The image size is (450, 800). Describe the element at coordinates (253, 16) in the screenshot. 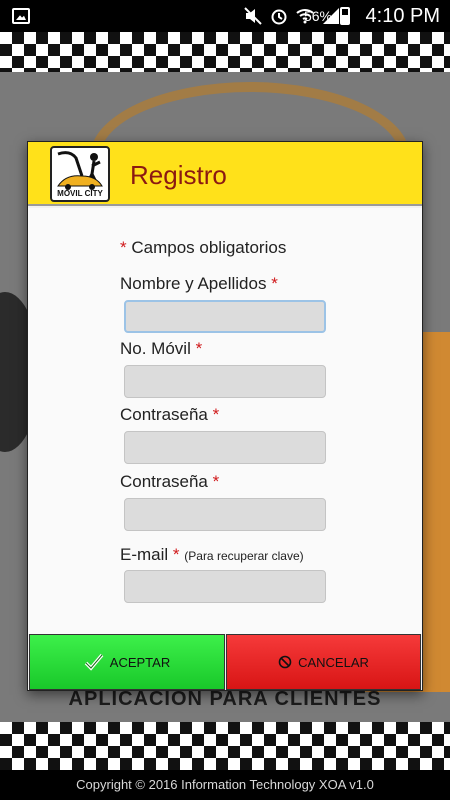

I see `mute-icon` at that location.